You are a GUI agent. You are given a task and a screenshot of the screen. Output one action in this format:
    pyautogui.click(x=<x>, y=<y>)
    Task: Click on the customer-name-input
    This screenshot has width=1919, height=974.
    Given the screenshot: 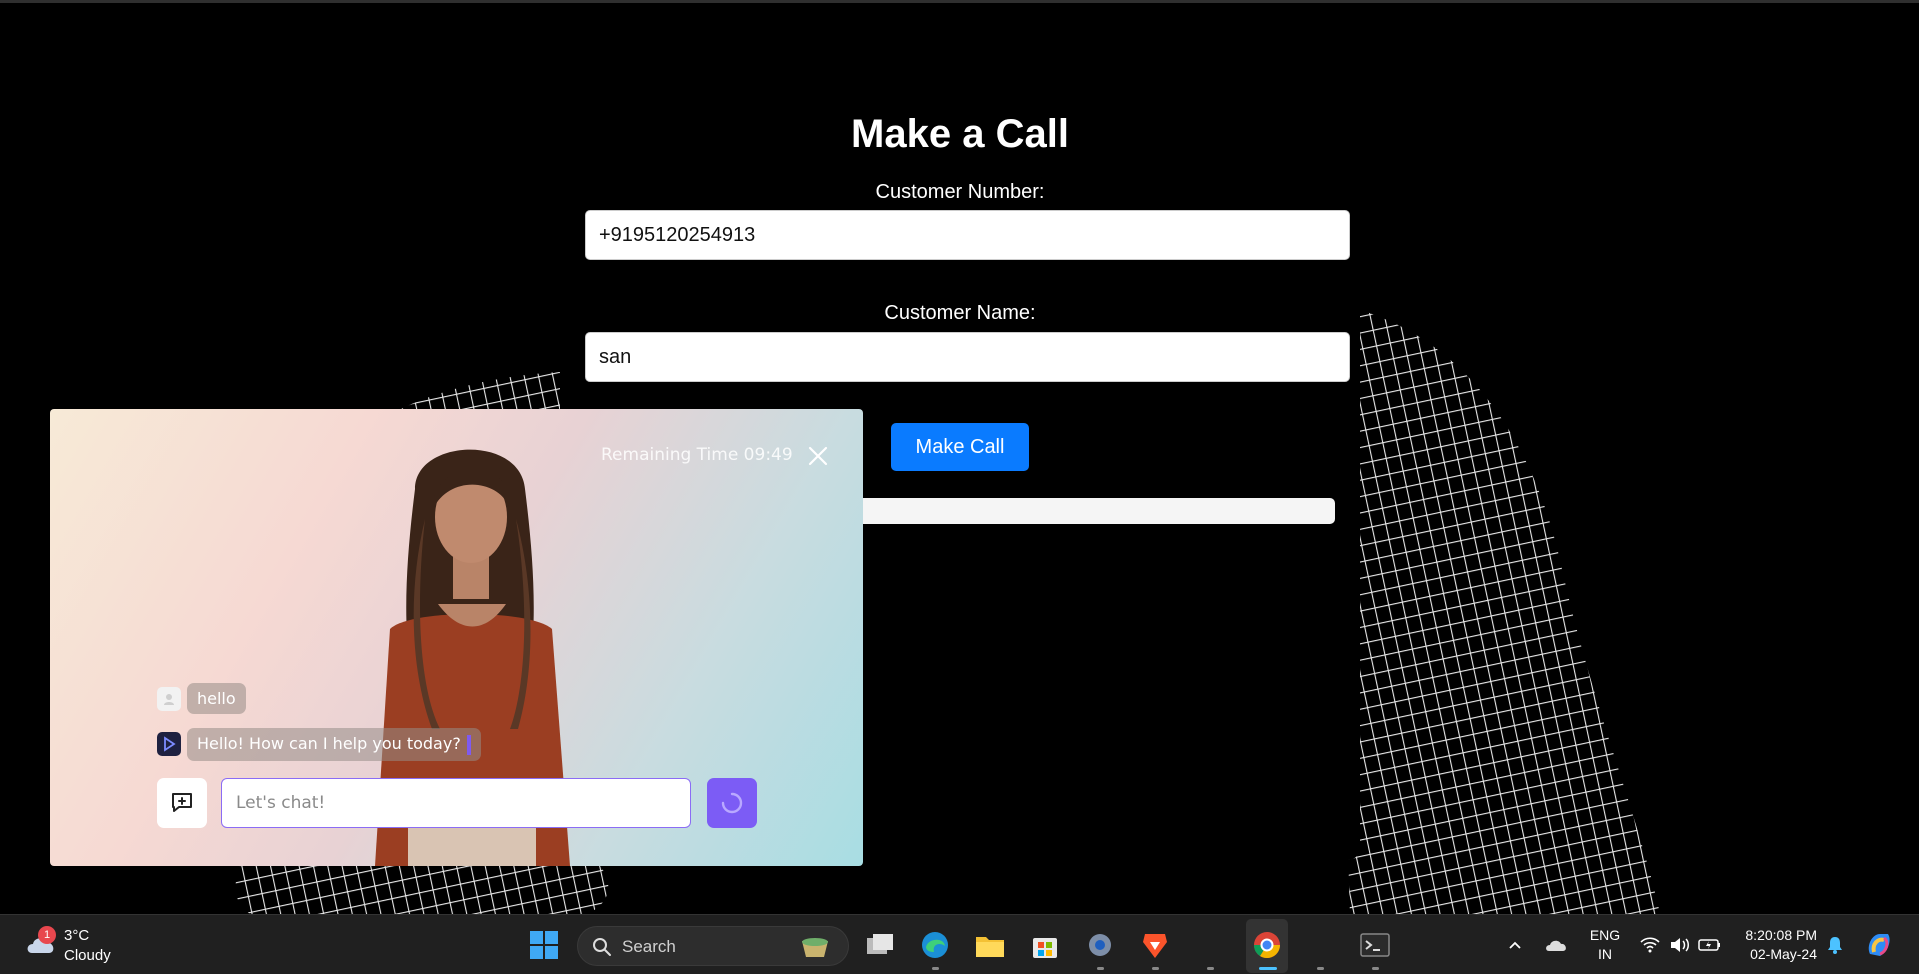 What is the action you would take?
    pyautogui.click(x=967, y=357)
    